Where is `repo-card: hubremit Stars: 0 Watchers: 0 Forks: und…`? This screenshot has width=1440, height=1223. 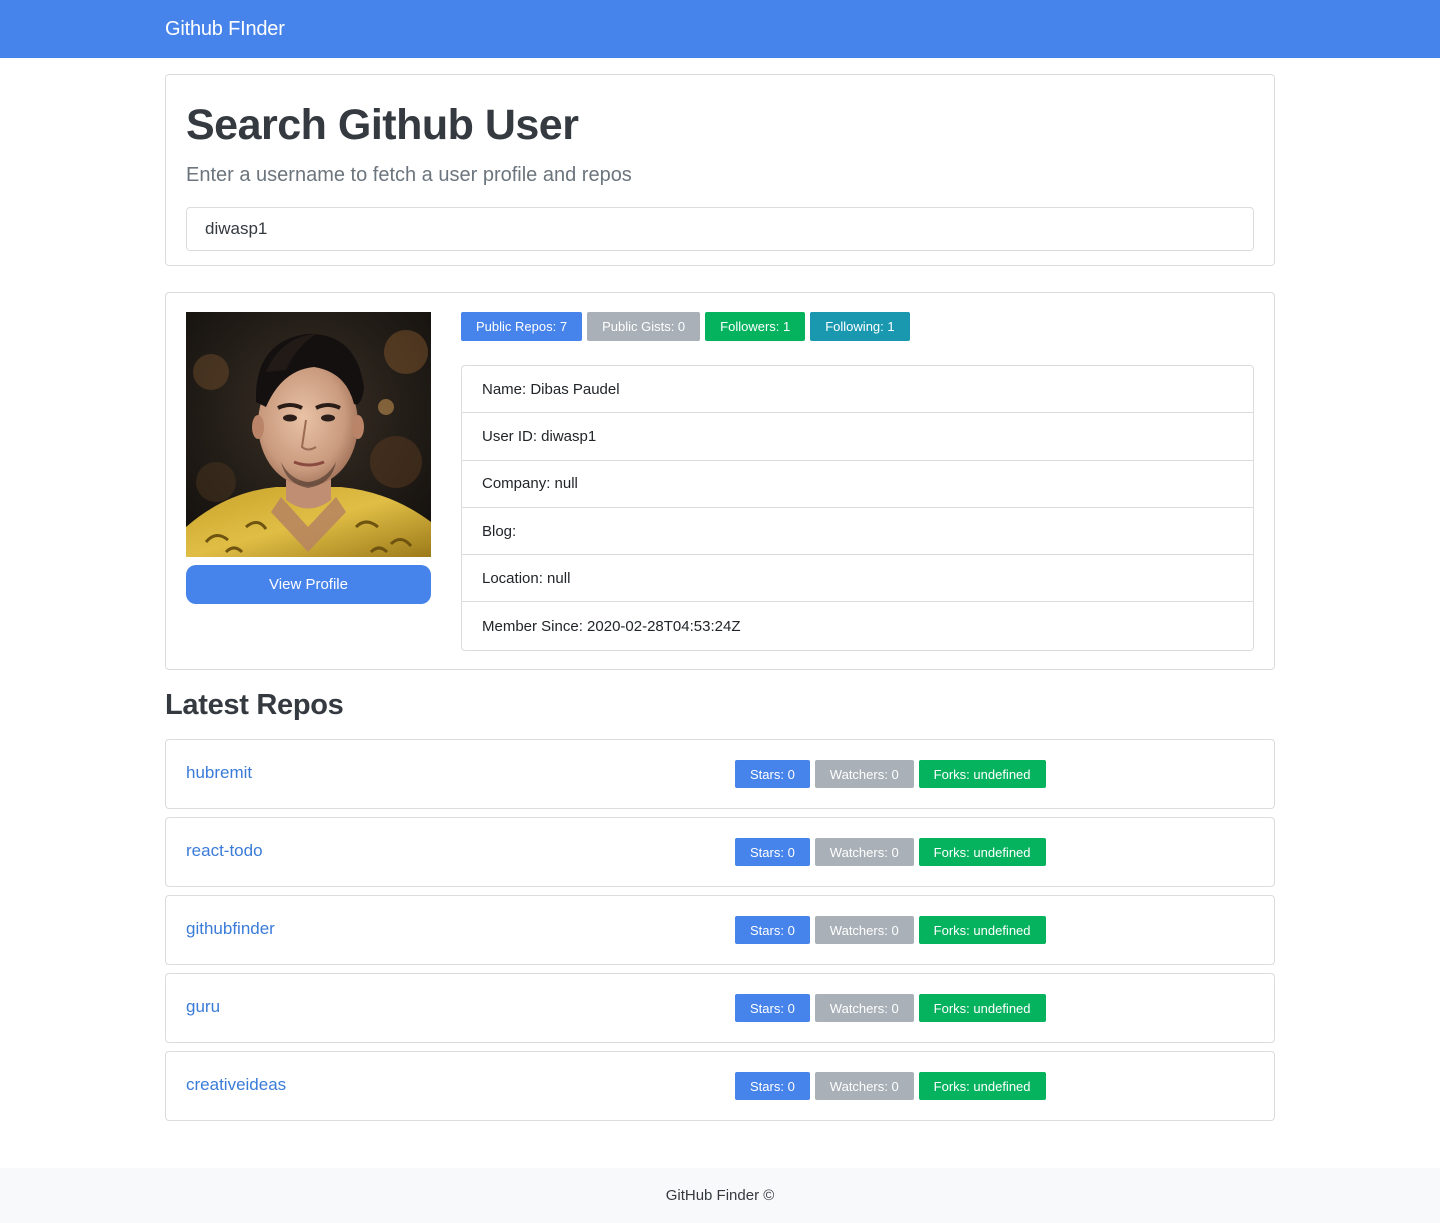
repo-card: hubremit Stars: 0 Watchers: 0 Forks: und… is located at coordinates (720, 774).